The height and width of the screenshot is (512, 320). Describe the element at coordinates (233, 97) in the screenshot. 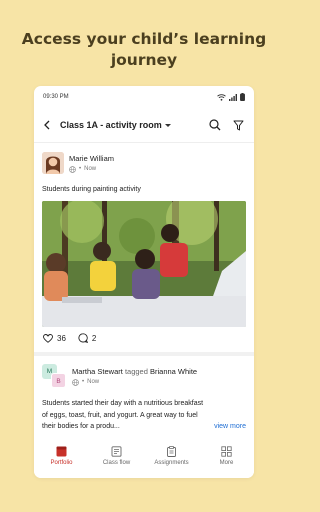

I see `signal-icon` at that location.